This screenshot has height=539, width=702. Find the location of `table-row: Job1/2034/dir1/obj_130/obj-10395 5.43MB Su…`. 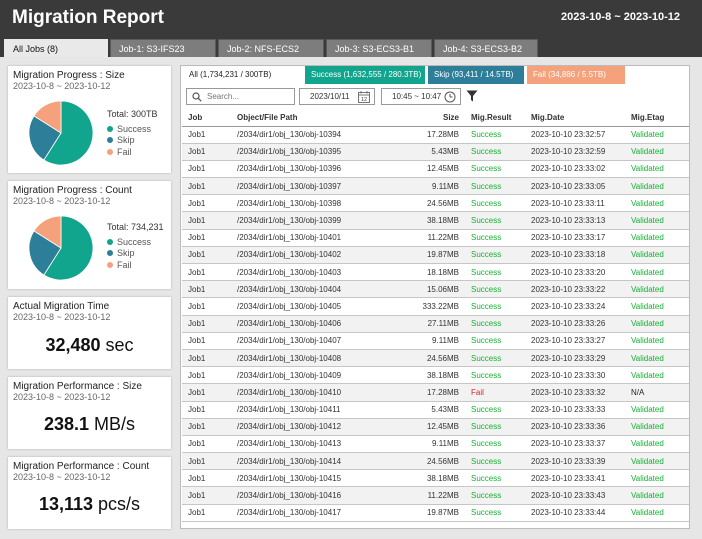

table-row: Job1/2034/dir1/obj_130/obj-10395 5.43MB Su… is located at coordinates (435, 152).